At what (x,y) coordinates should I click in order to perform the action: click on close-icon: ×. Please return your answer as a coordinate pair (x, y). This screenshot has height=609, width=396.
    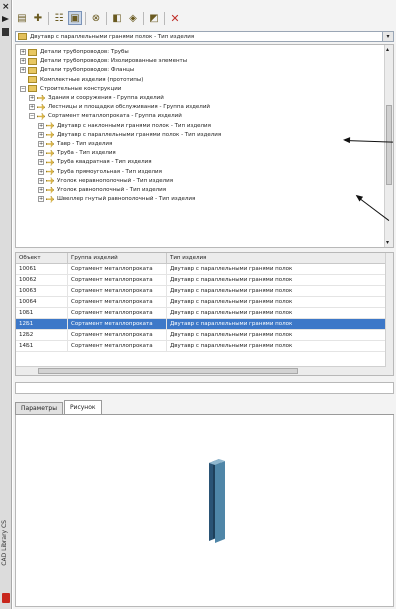
    Looking at the image, I should click on (6, 7).